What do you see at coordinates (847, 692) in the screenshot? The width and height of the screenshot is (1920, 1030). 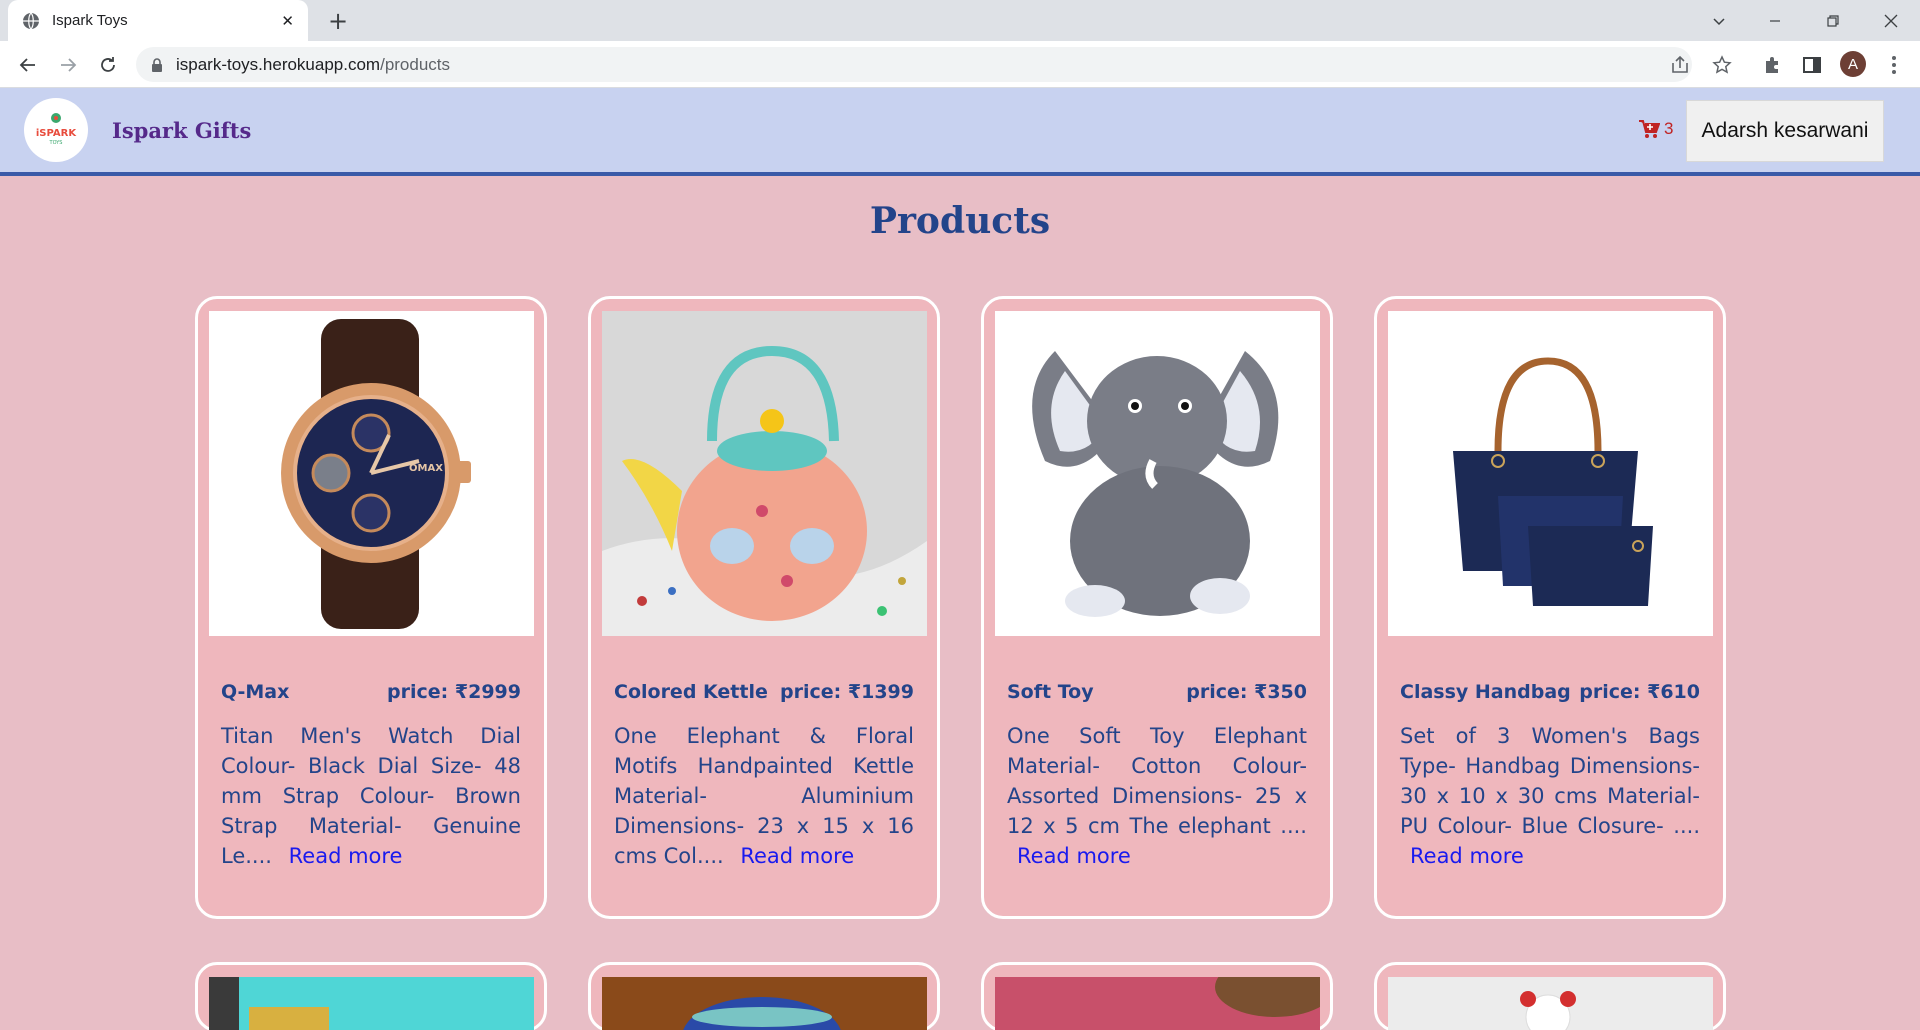 I see `product-price: price: ₹1399` at bounding box center [847, 692].